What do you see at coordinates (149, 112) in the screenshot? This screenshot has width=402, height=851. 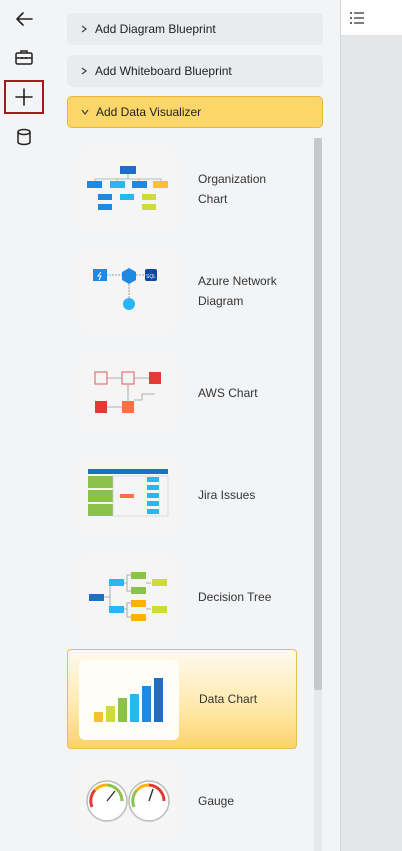 I see `accordion-label: Add Data Visualizer` at bounding box center [149, 112].